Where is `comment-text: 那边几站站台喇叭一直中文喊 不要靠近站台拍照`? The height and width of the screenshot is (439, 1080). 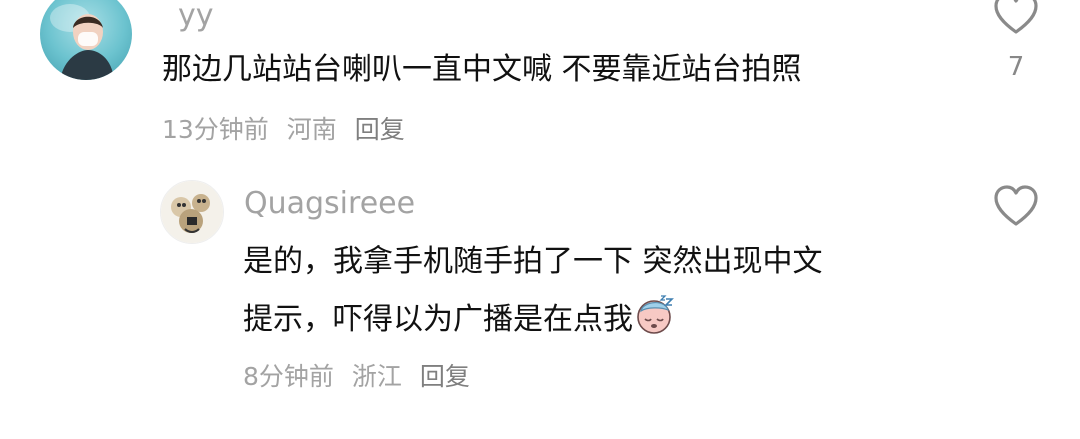 comment-text: 那边几站站台喇叭一直中文喊 不要靠近站台拍照 is located at coordinates (482, 69).